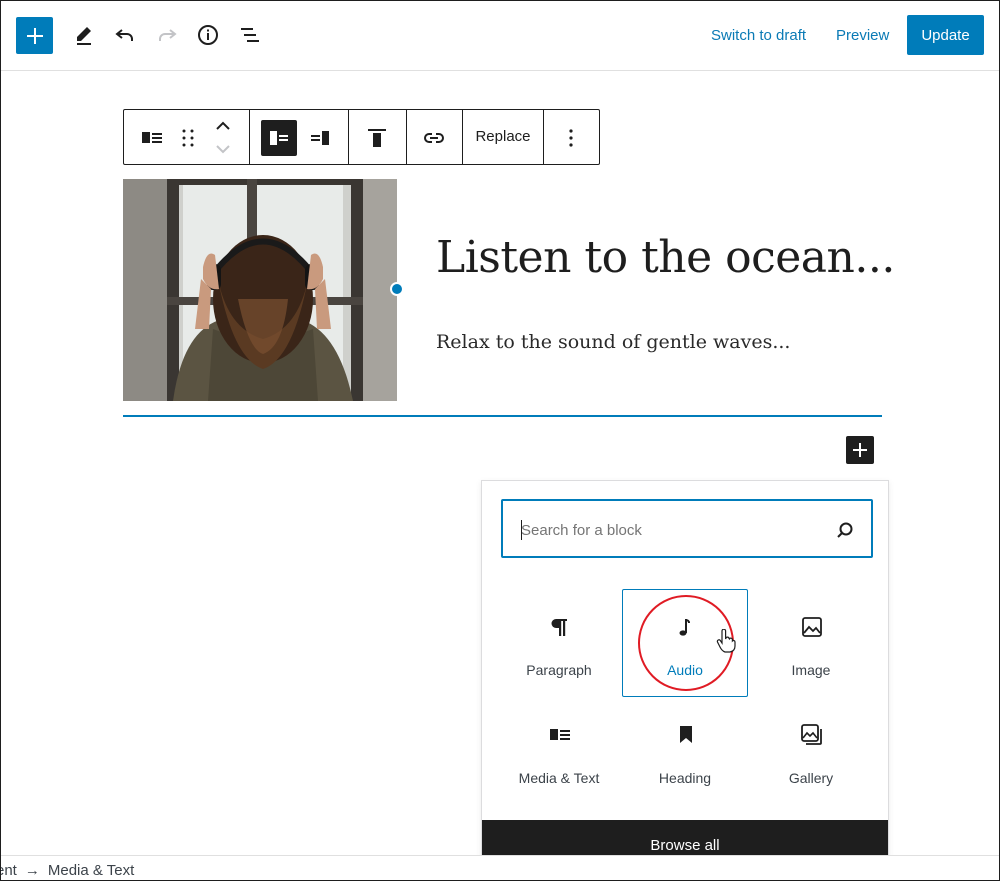  Describe the element at coordinates (811, 643) in the screenshot. I see `block-item-image: Image` at that location.